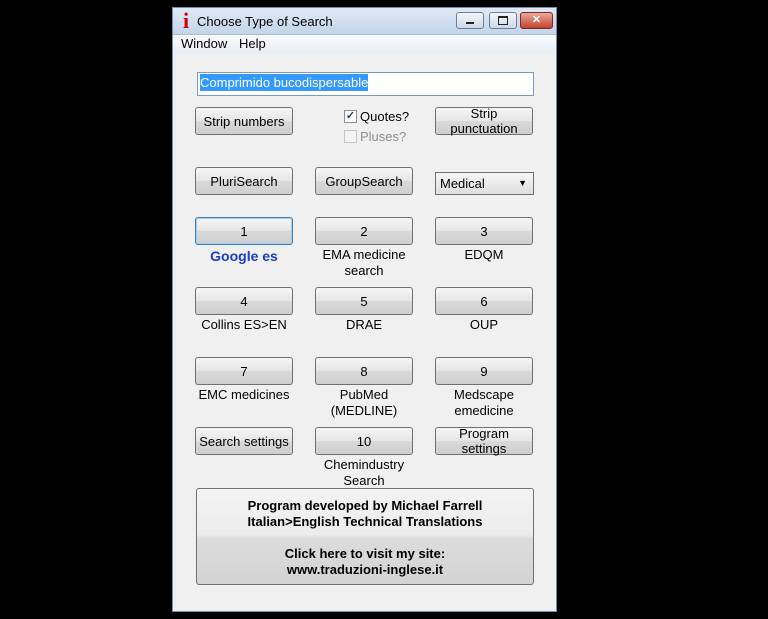 This screenshot has width=768, height=619. I want to click on search-button-9: 9, so click(484, 371).